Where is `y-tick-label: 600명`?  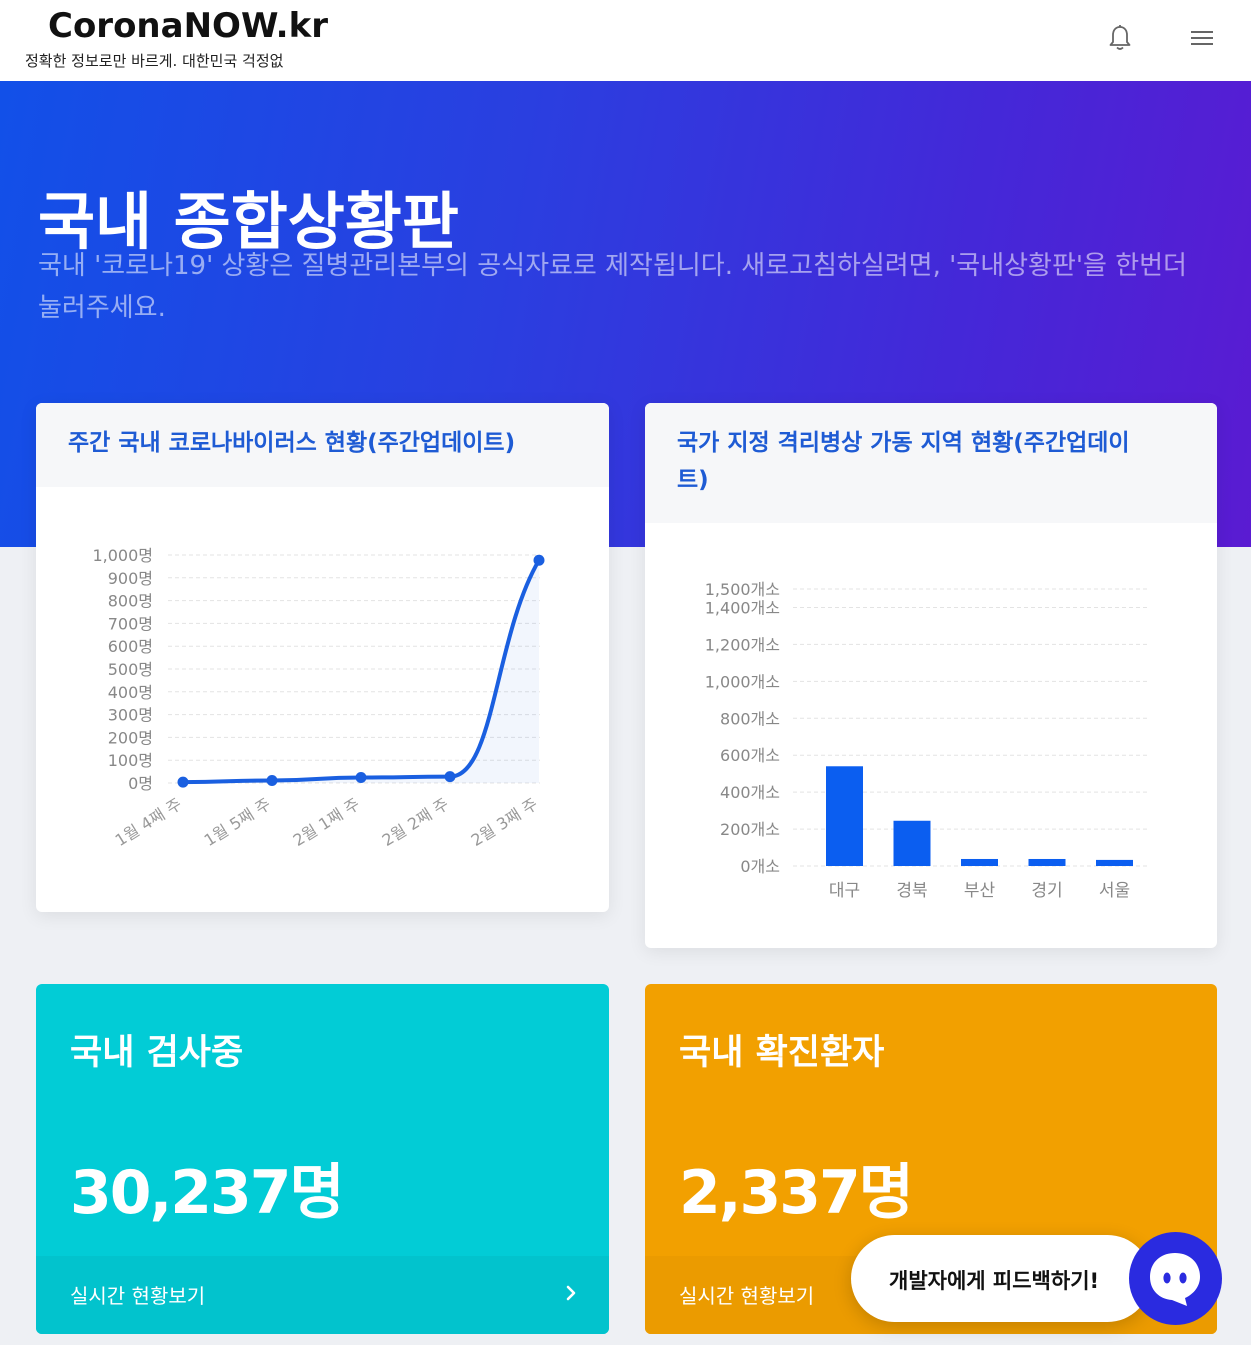 y-tick-label: 600명 is located at coordinates (130, 646).